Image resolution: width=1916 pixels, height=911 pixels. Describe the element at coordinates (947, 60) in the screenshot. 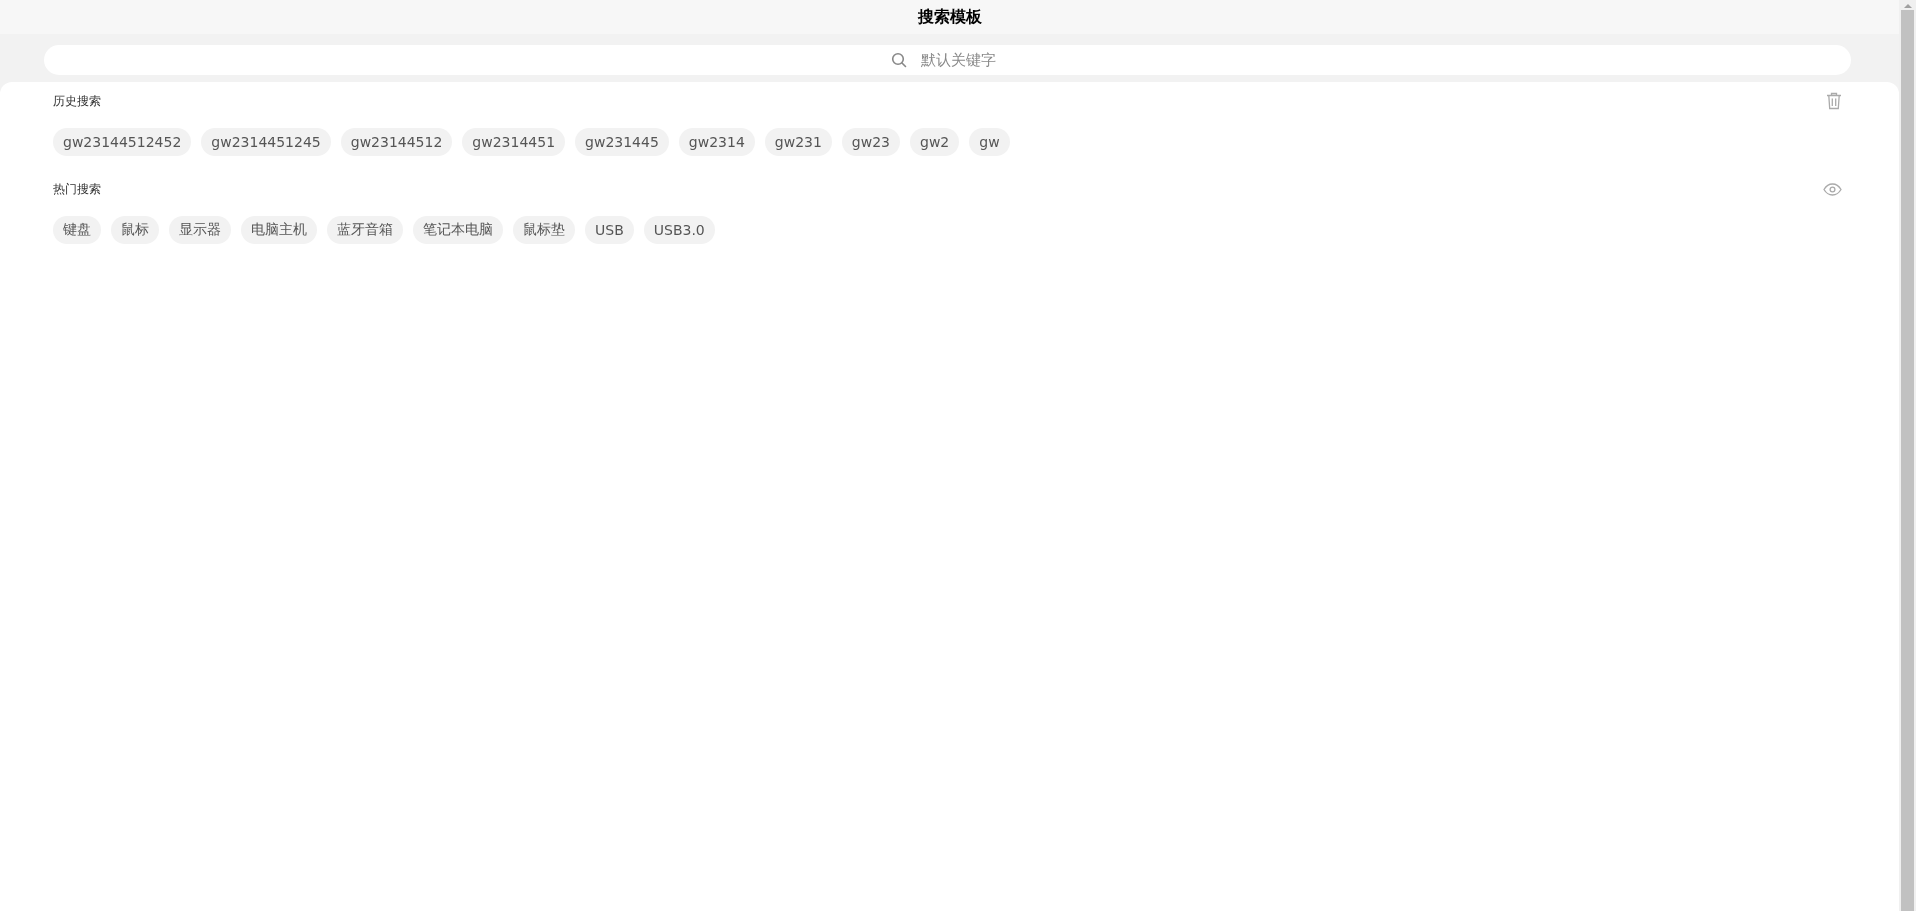

I see `search-field: 默认关键字` at that location.